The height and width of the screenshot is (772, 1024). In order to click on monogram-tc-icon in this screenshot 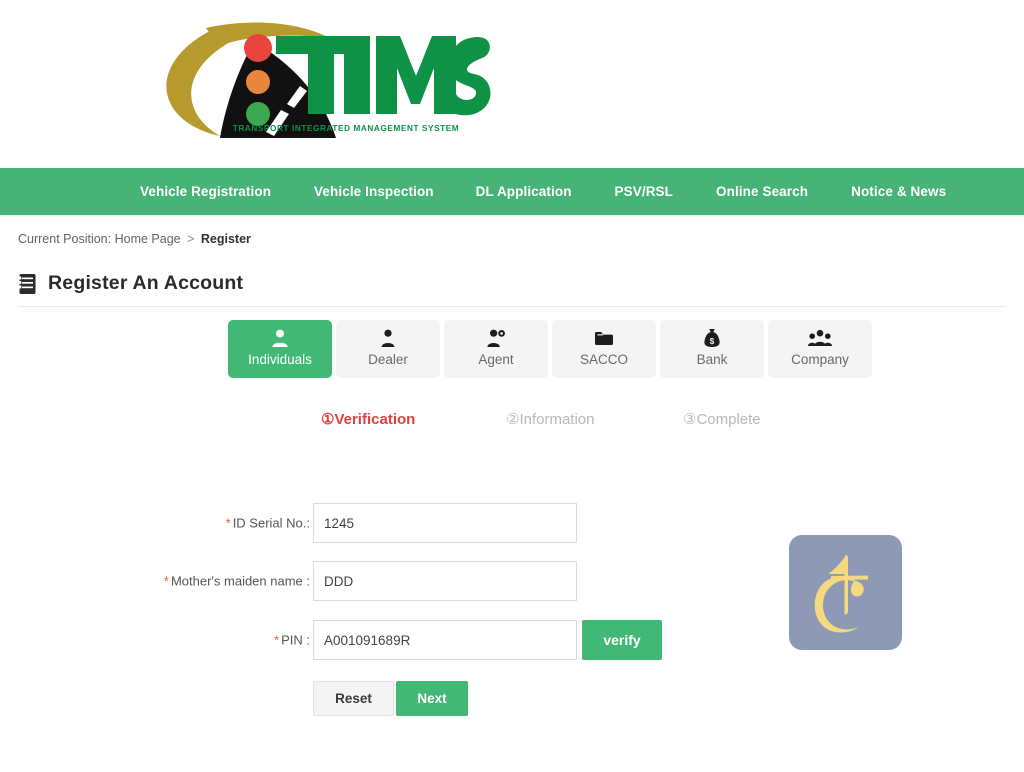, I will do `click(845, 592)`.